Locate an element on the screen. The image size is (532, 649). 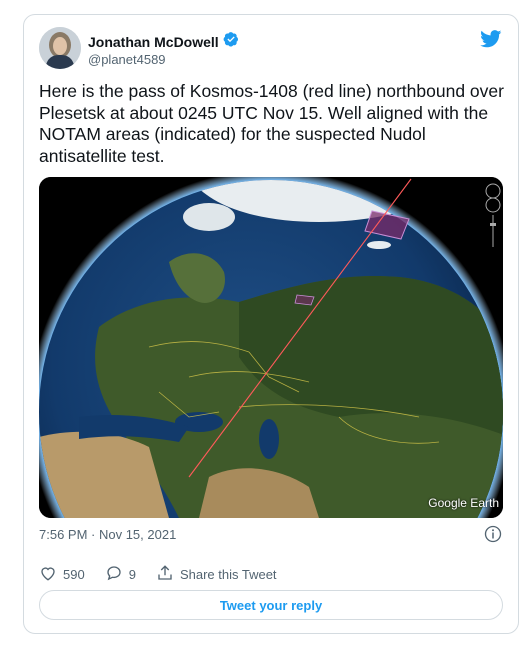
verified-badge-icon is located at coordinates (231, 41).